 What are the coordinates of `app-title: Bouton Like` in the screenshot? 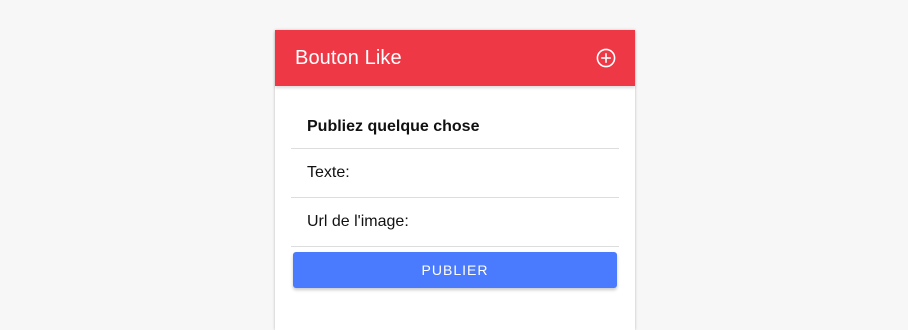 It's located at (348, 57).